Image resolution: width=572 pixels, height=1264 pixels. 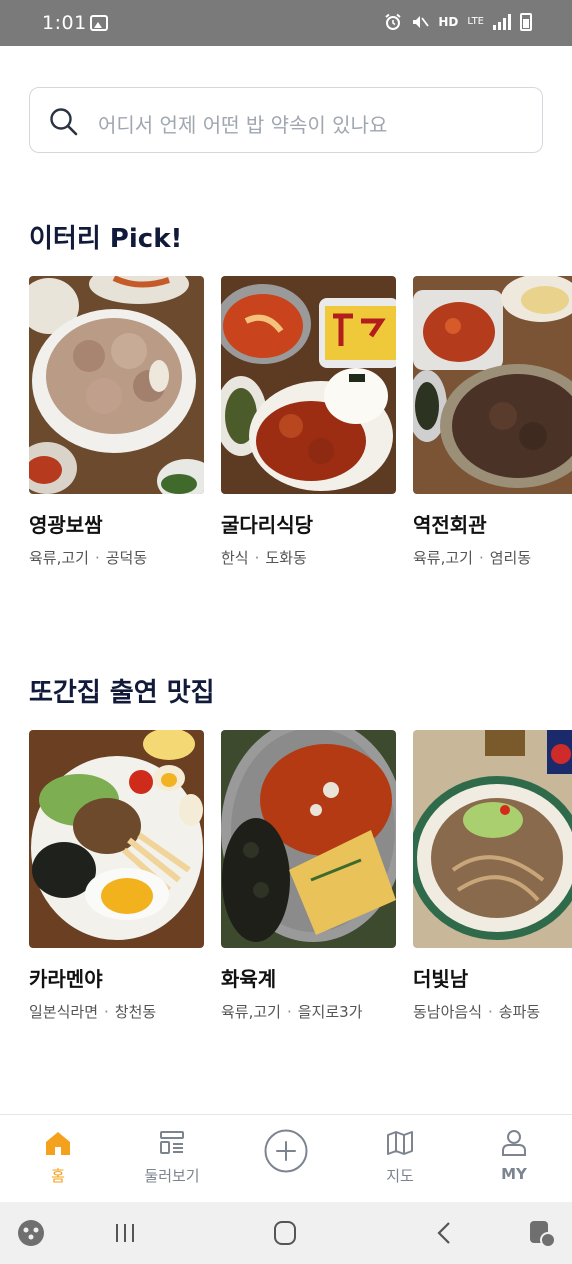 I want to click on restaurant-meta: 육류,고기 · 을지로3가, so click(x=308, y=1011).